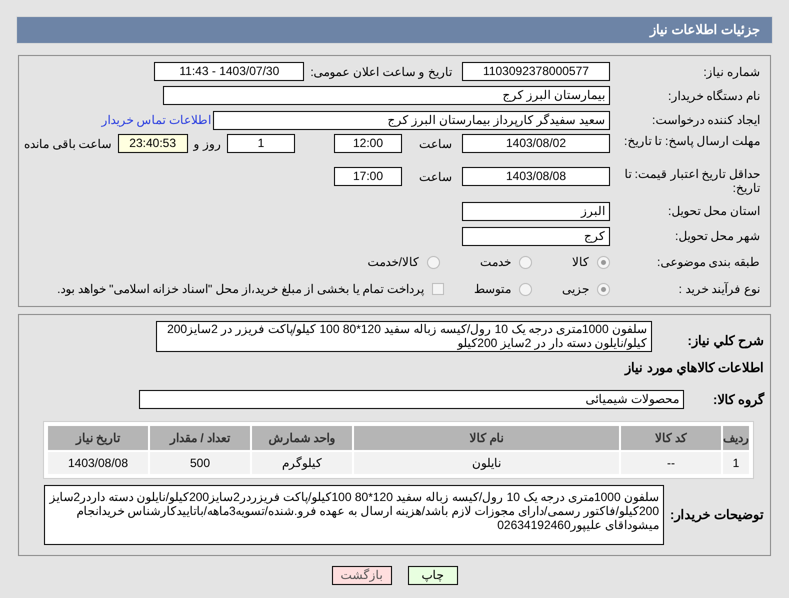 This screenshot has width=789, height=598. What do you see at coordinates (575, 289) in the screenshot?
I see `radio-label: جزیی` at bounding box center [575, 289].